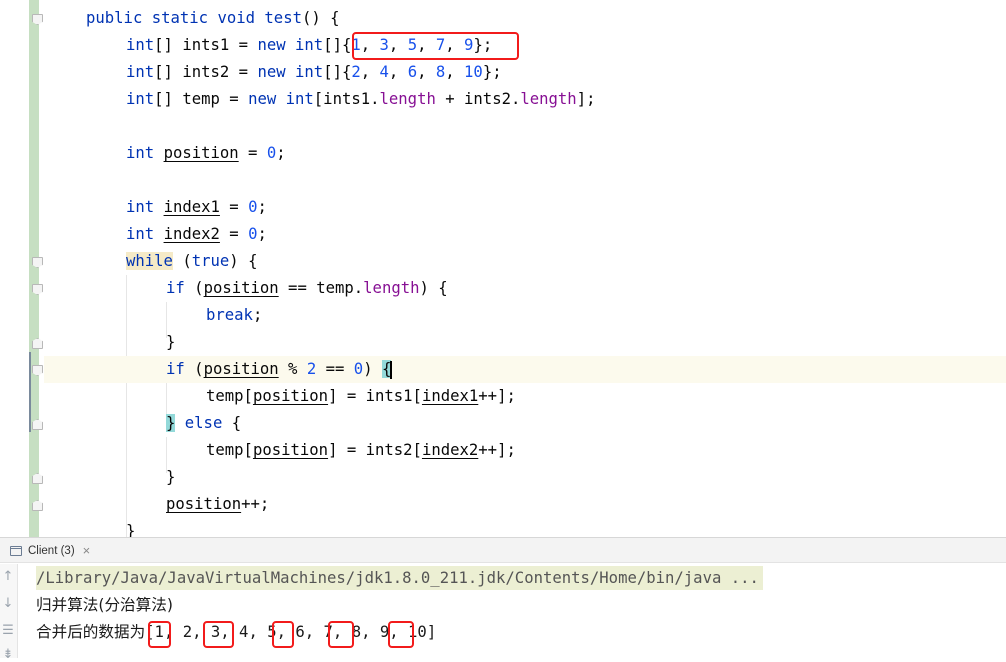 Image resolution: width=1006 pixels, height=662 pixels. What do you see at coordinates (30, 392) in the screenshot?
I see `vcs-change-marker` at bounding box center [30, 392].